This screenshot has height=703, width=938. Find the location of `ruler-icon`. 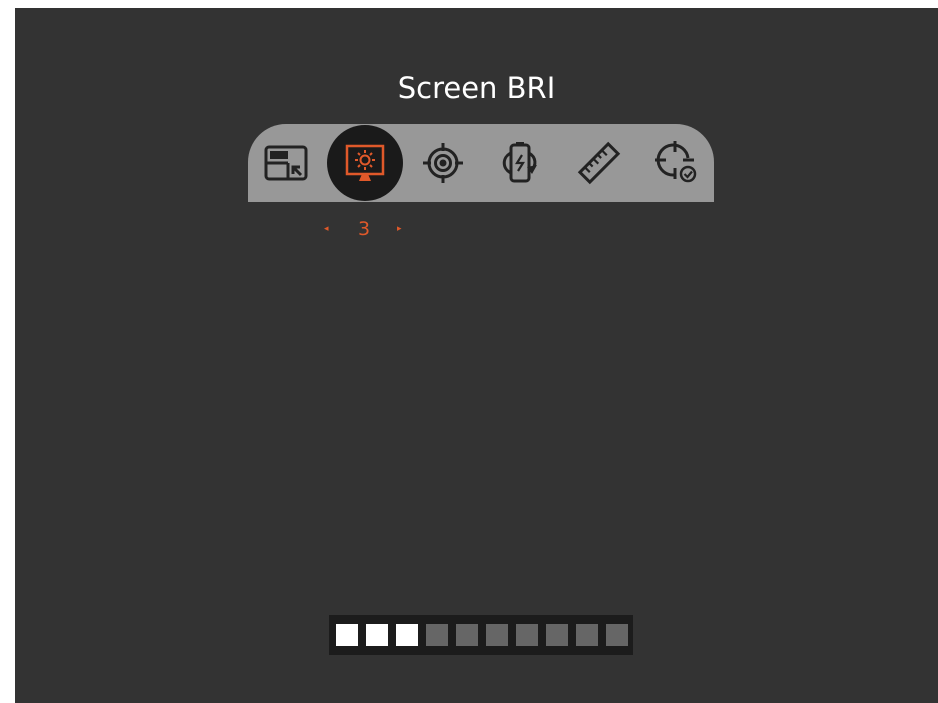

ruler-icon is located at coordinates (599, 163).